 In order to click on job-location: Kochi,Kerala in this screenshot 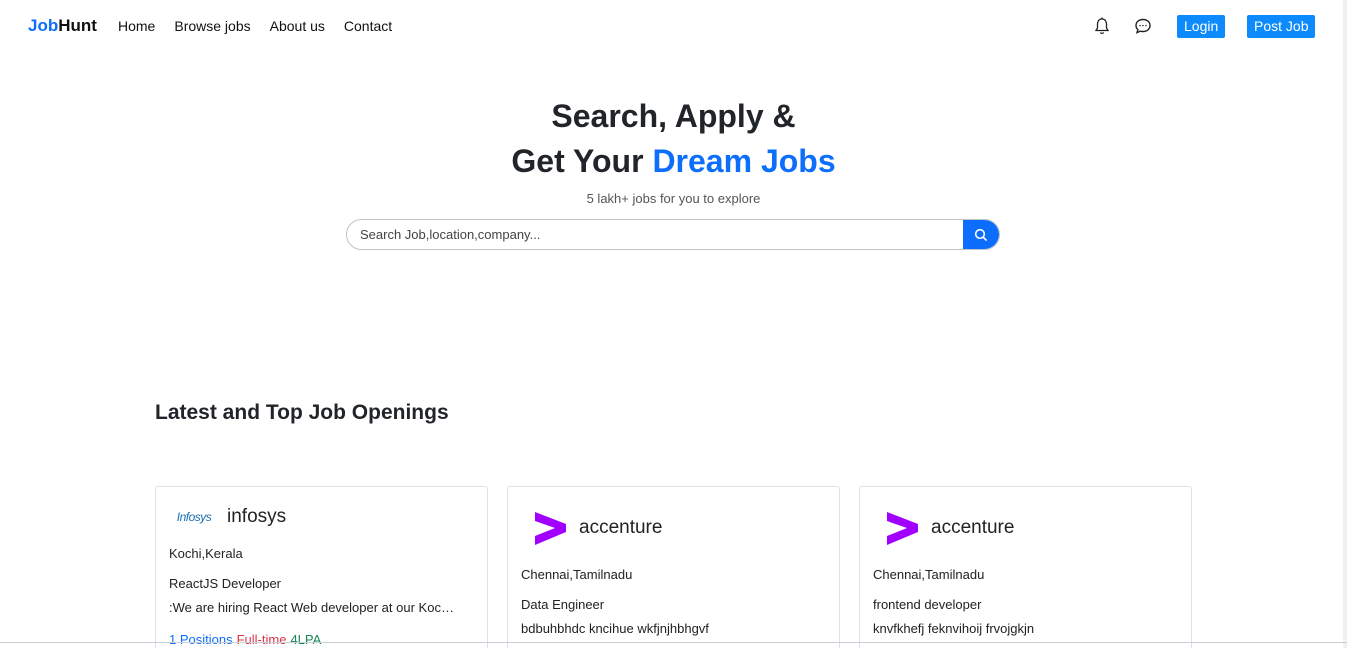, I will do `click(206, 553)`.